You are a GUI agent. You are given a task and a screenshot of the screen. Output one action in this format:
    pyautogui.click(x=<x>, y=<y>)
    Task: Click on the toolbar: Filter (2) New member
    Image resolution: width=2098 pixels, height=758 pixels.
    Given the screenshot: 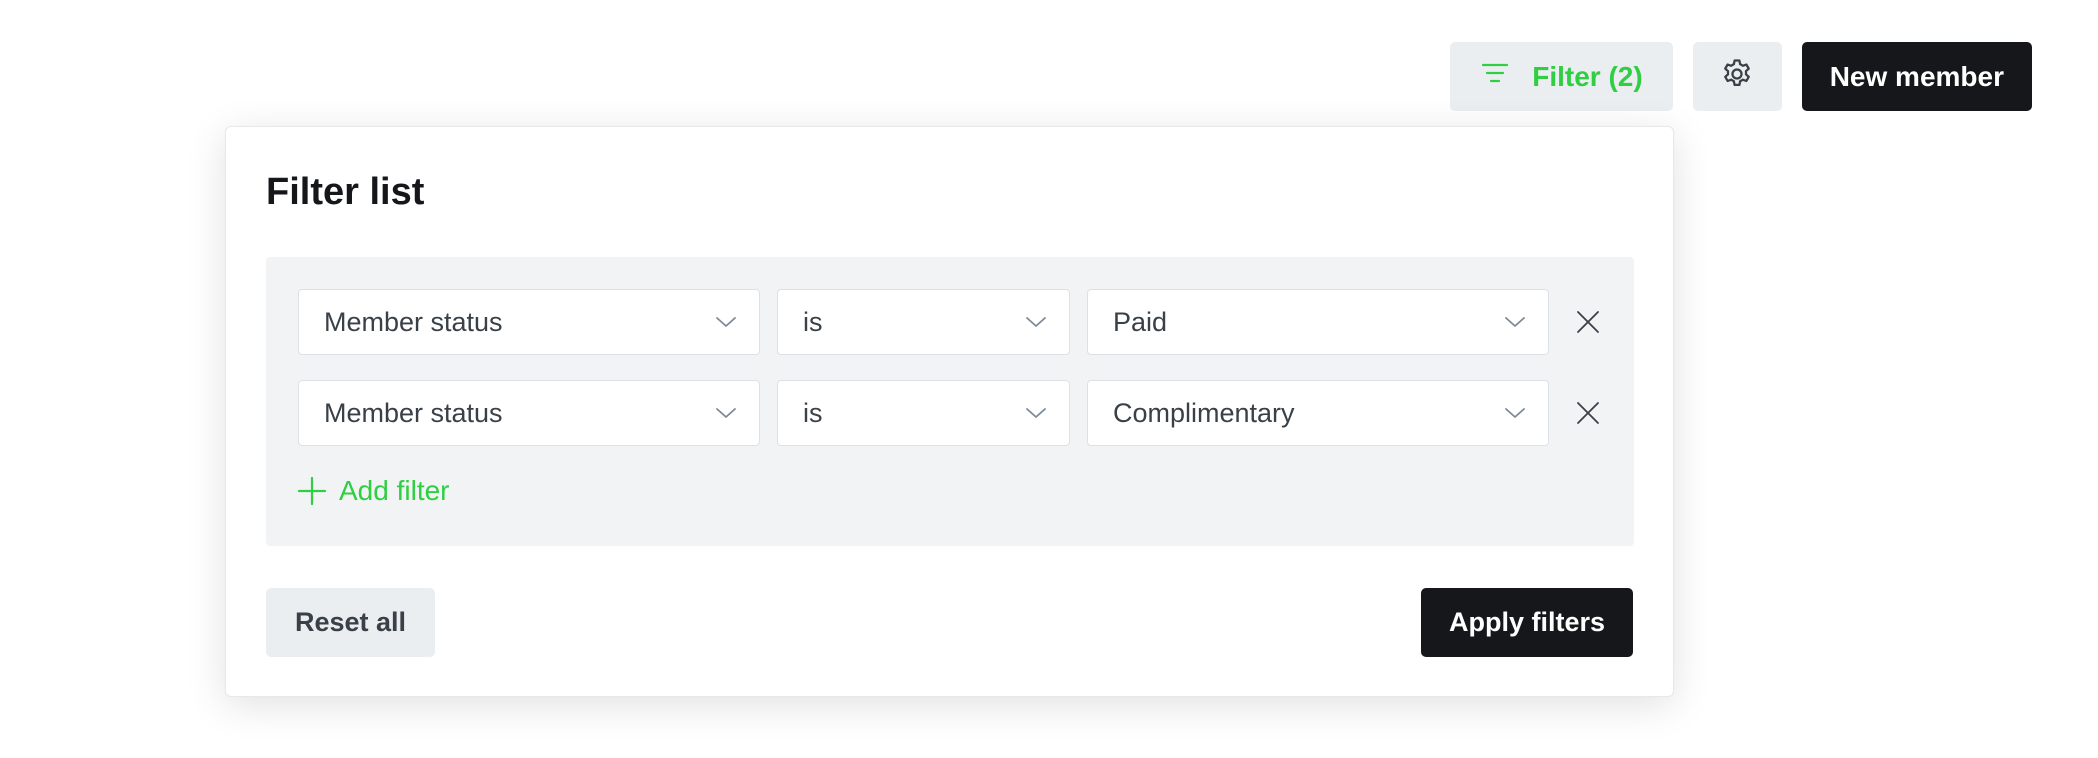 What is the action you would take?
    pyautogui.click(x=1741, y=76)
    